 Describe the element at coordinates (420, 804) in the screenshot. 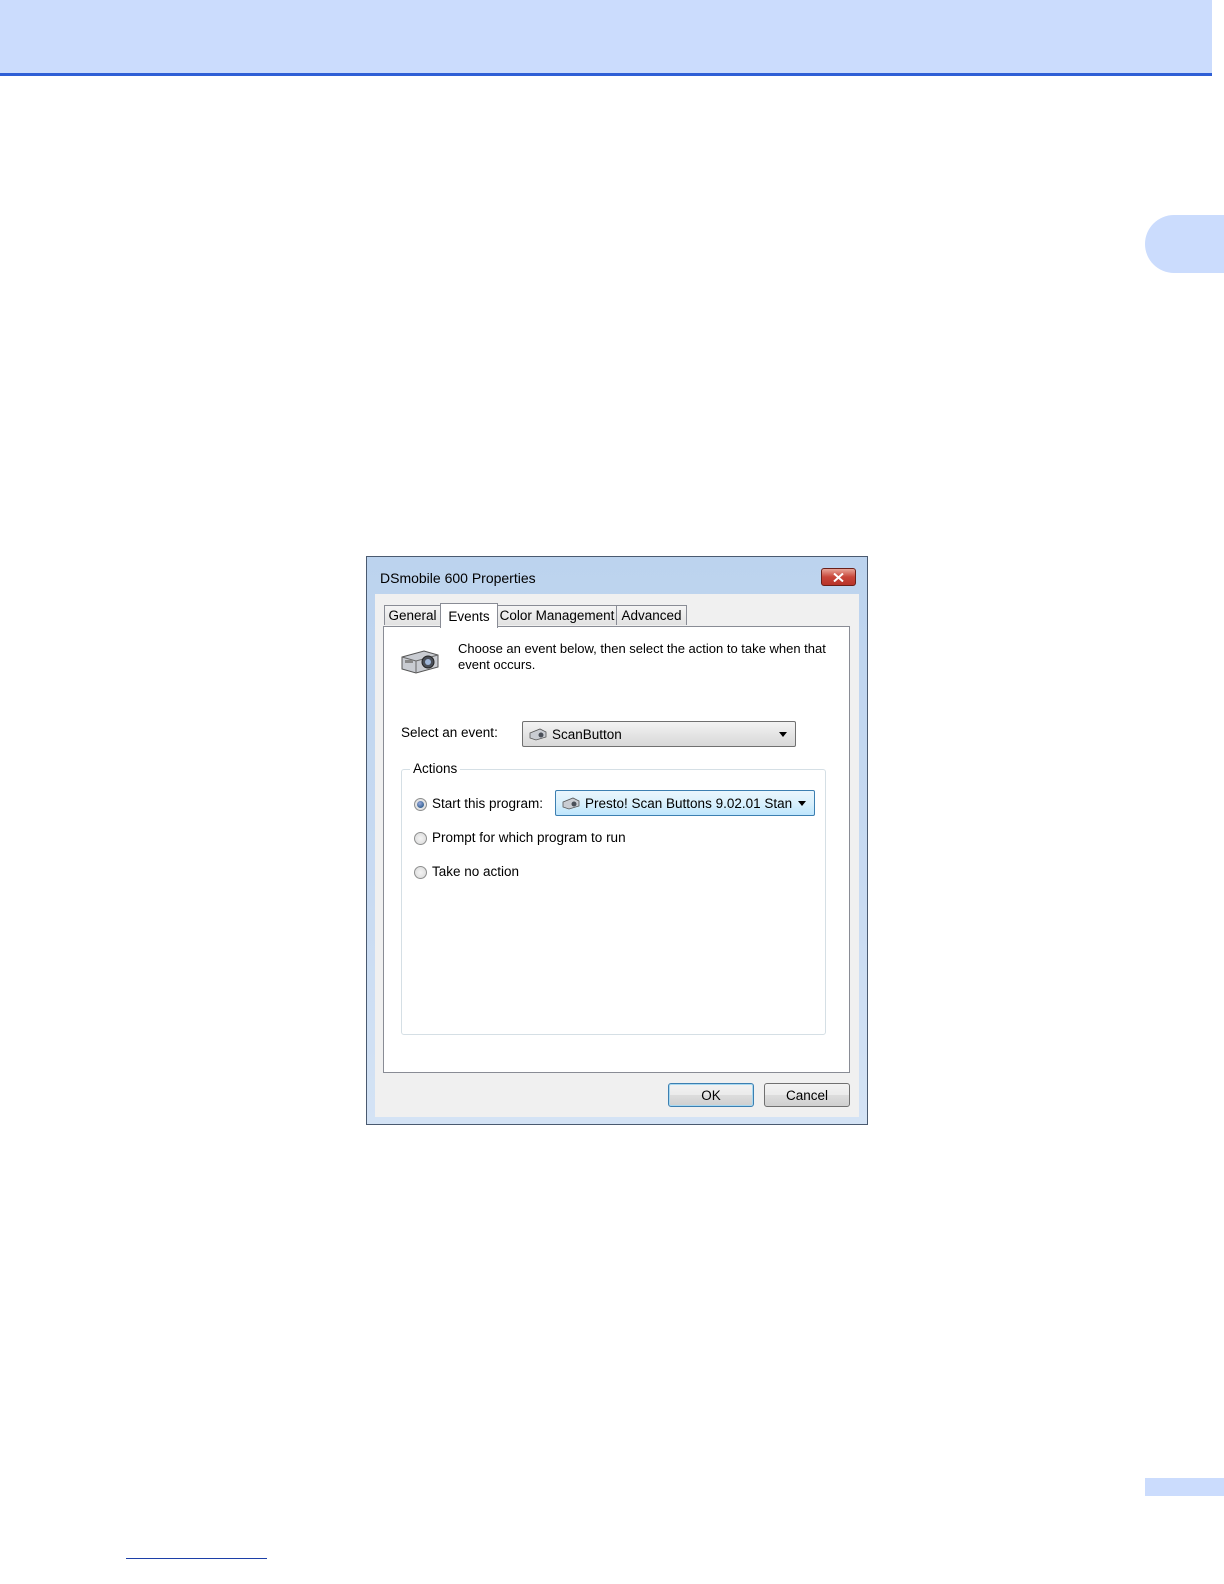

I see `radio-start-program` at that location.